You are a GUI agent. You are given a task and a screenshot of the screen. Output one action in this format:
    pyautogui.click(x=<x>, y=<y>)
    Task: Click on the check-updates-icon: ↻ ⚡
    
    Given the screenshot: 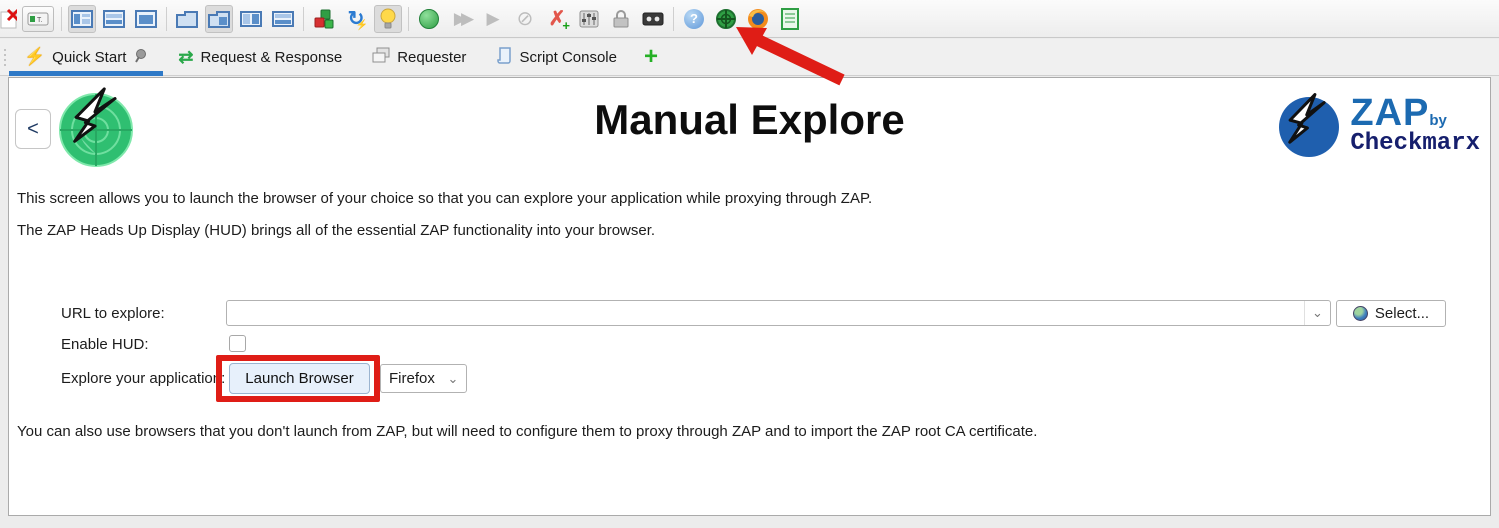 What is the action you would take?
    pyautogui.click(x=356, y=19)
    